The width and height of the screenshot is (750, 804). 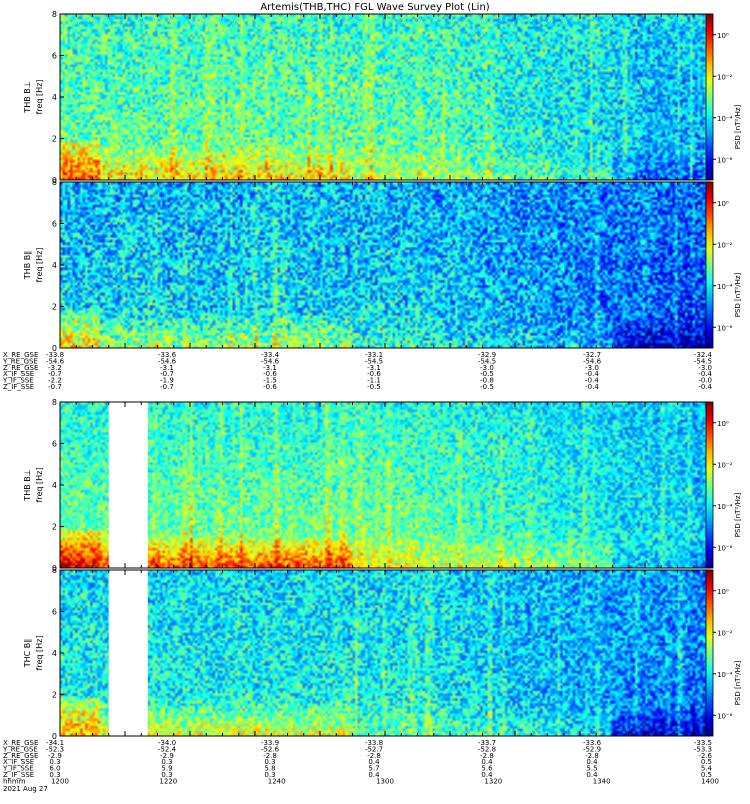 I want to click on time-tick-label: 1300, so click(x=385, y=781).